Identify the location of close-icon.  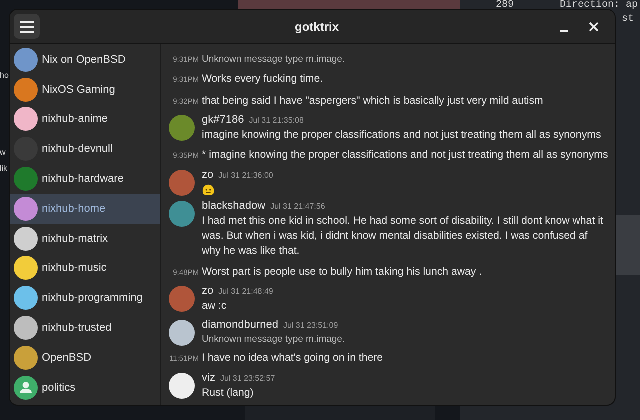
(594, 27).